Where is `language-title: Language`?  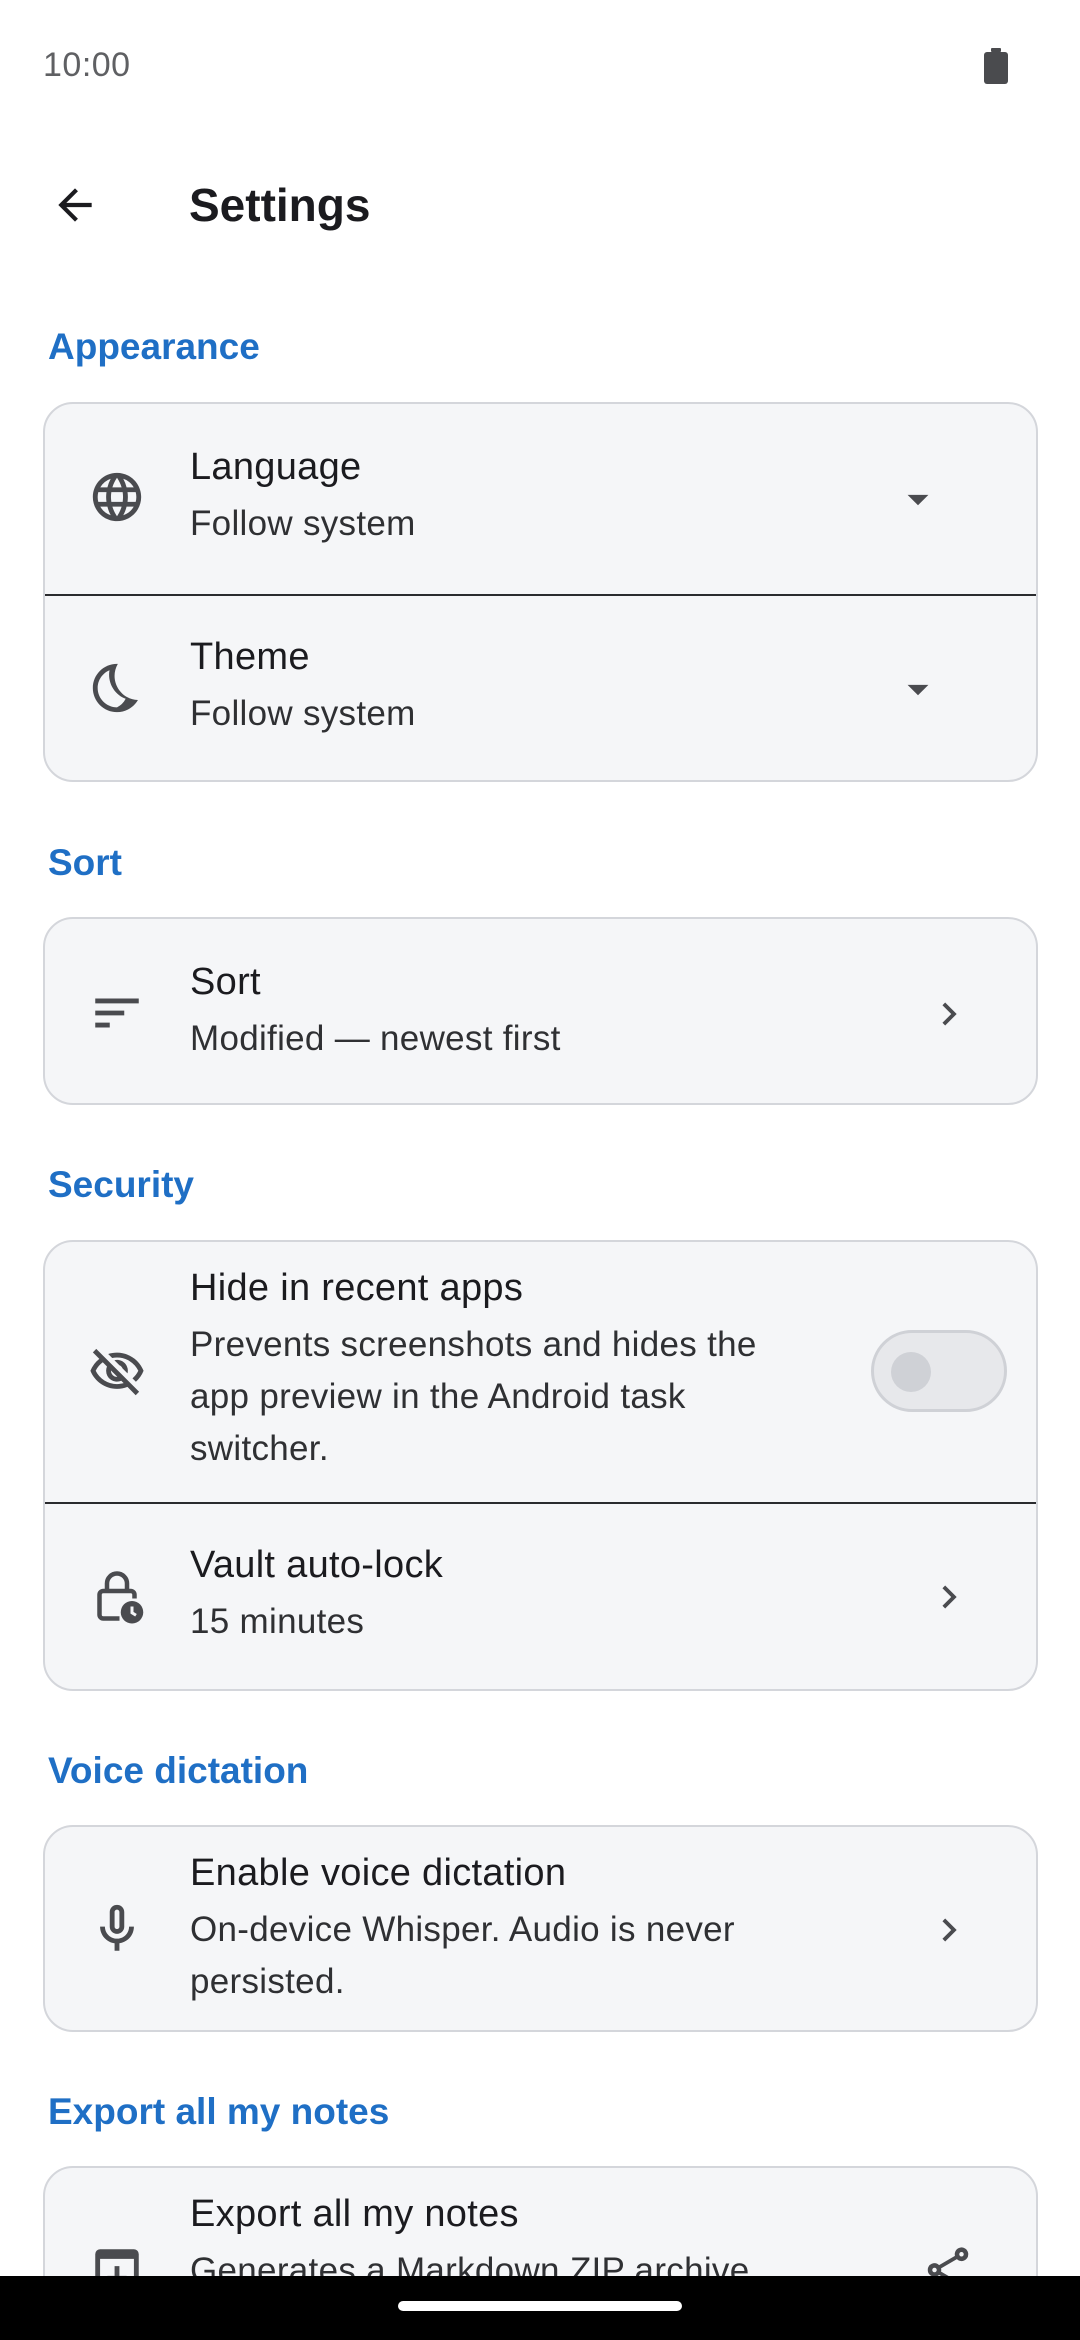
language-title: Language is located at coordinates (276, 467).